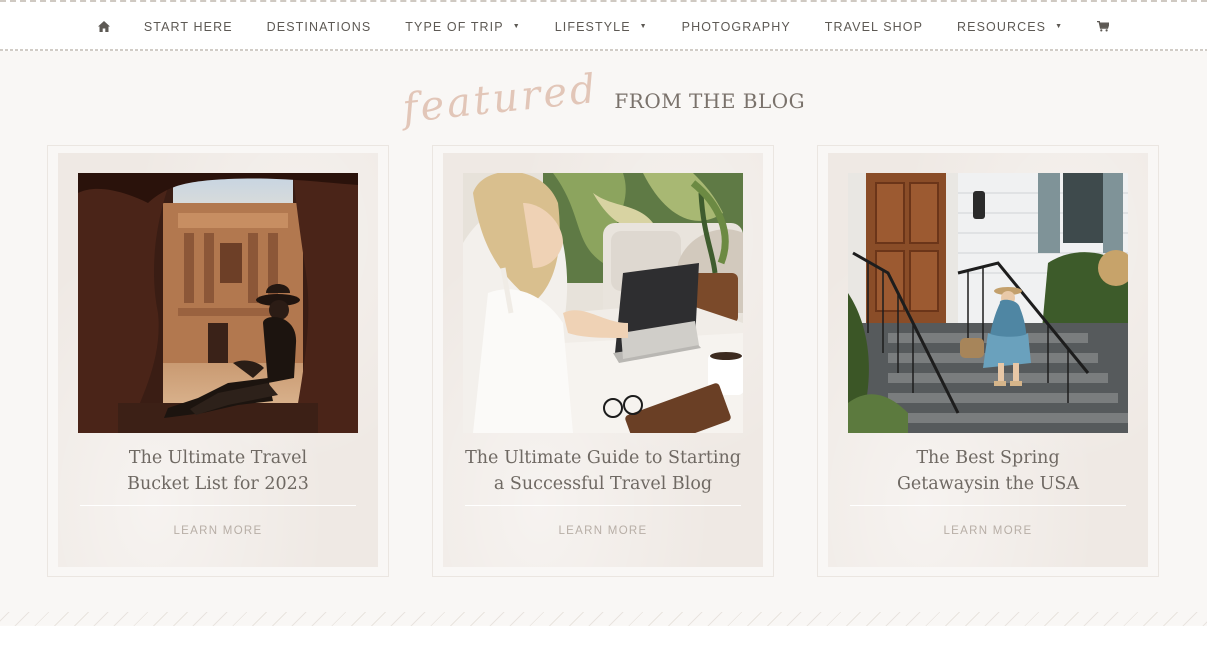 The height and width of the screenshot is (664, 1207). Describe the element at coordinates (218, 303) in the screenshot. I see `petra-monastery-photo` at that location.